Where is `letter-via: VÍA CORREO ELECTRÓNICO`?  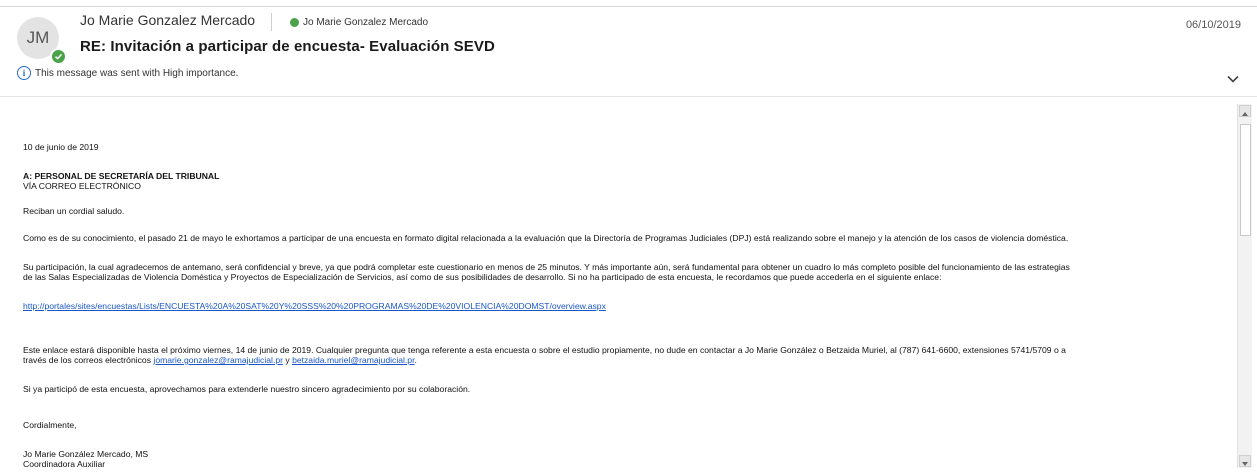 letter-via: VÍA CORREO ELECTRÓNICO is located at coordinates (82, 186).